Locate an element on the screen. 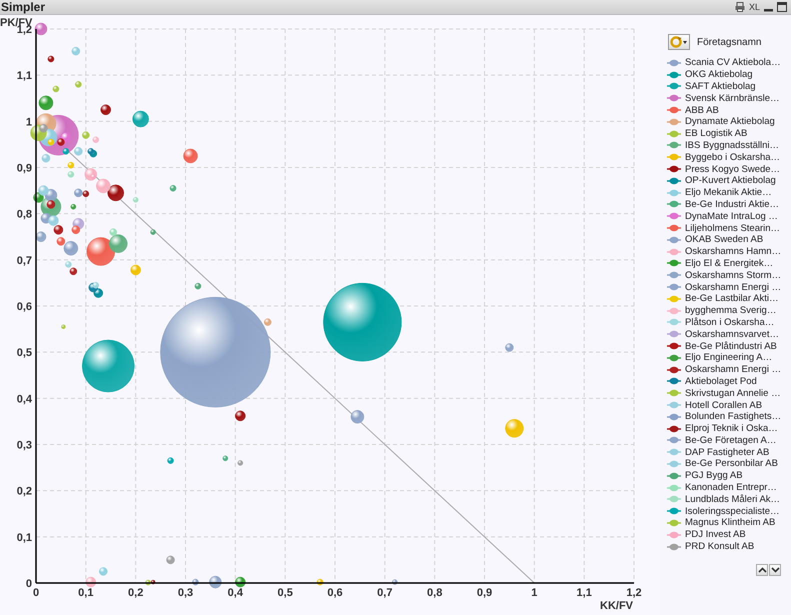  window-title: Simpler is located at coordinates (23, 7).